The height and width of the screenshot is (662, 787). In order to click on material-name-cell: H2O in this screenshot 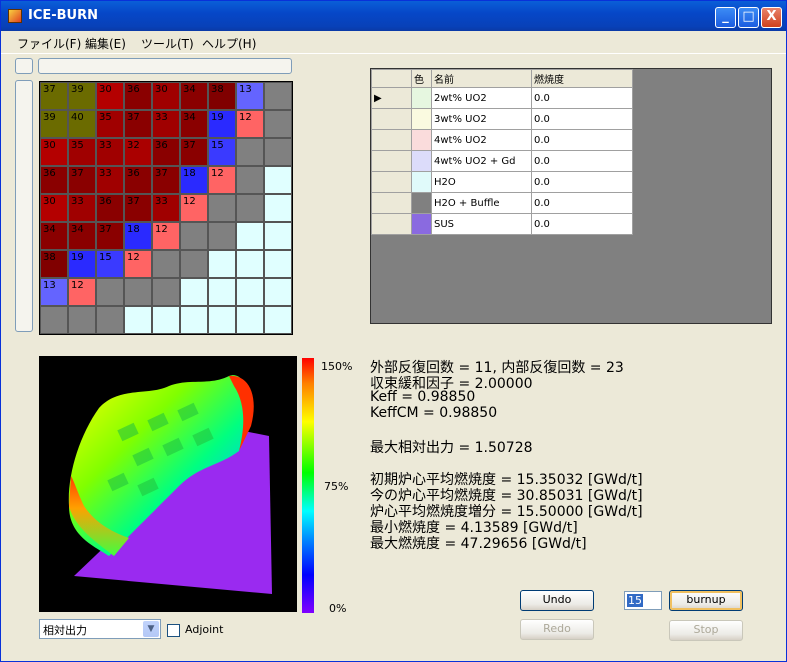, I will do `click(481, 182)`.